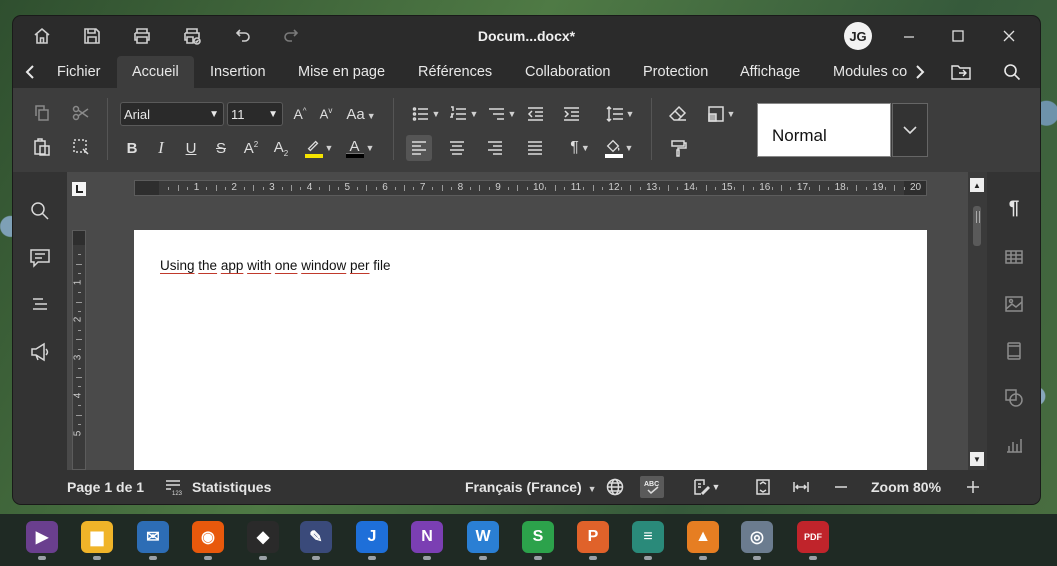 This screenshot has width=1057, height=566. Describe the element at coordinates (42, 147) in the screenshot. I see `paste-button` at that location.